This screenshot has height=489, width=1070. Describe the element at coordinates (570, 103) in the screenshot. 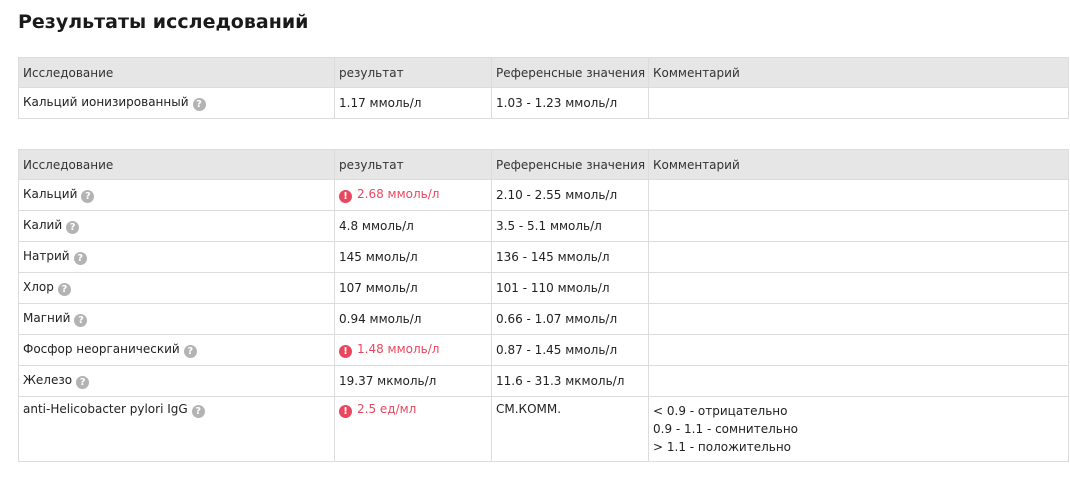

I see `reference-cell: 1.03 - 1.23 ммоль/л` at that location.